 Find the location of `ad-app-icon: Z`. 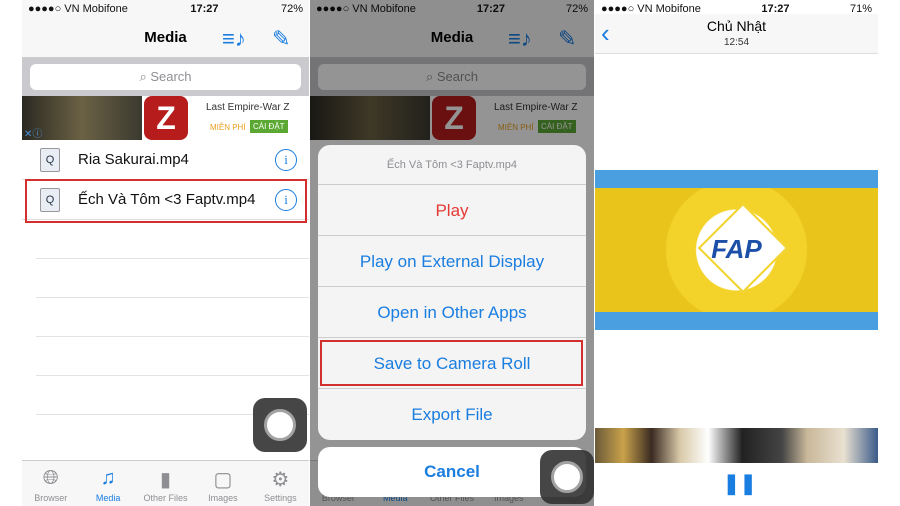

ad-app-icon: Z is located at coordinates (166, 118).